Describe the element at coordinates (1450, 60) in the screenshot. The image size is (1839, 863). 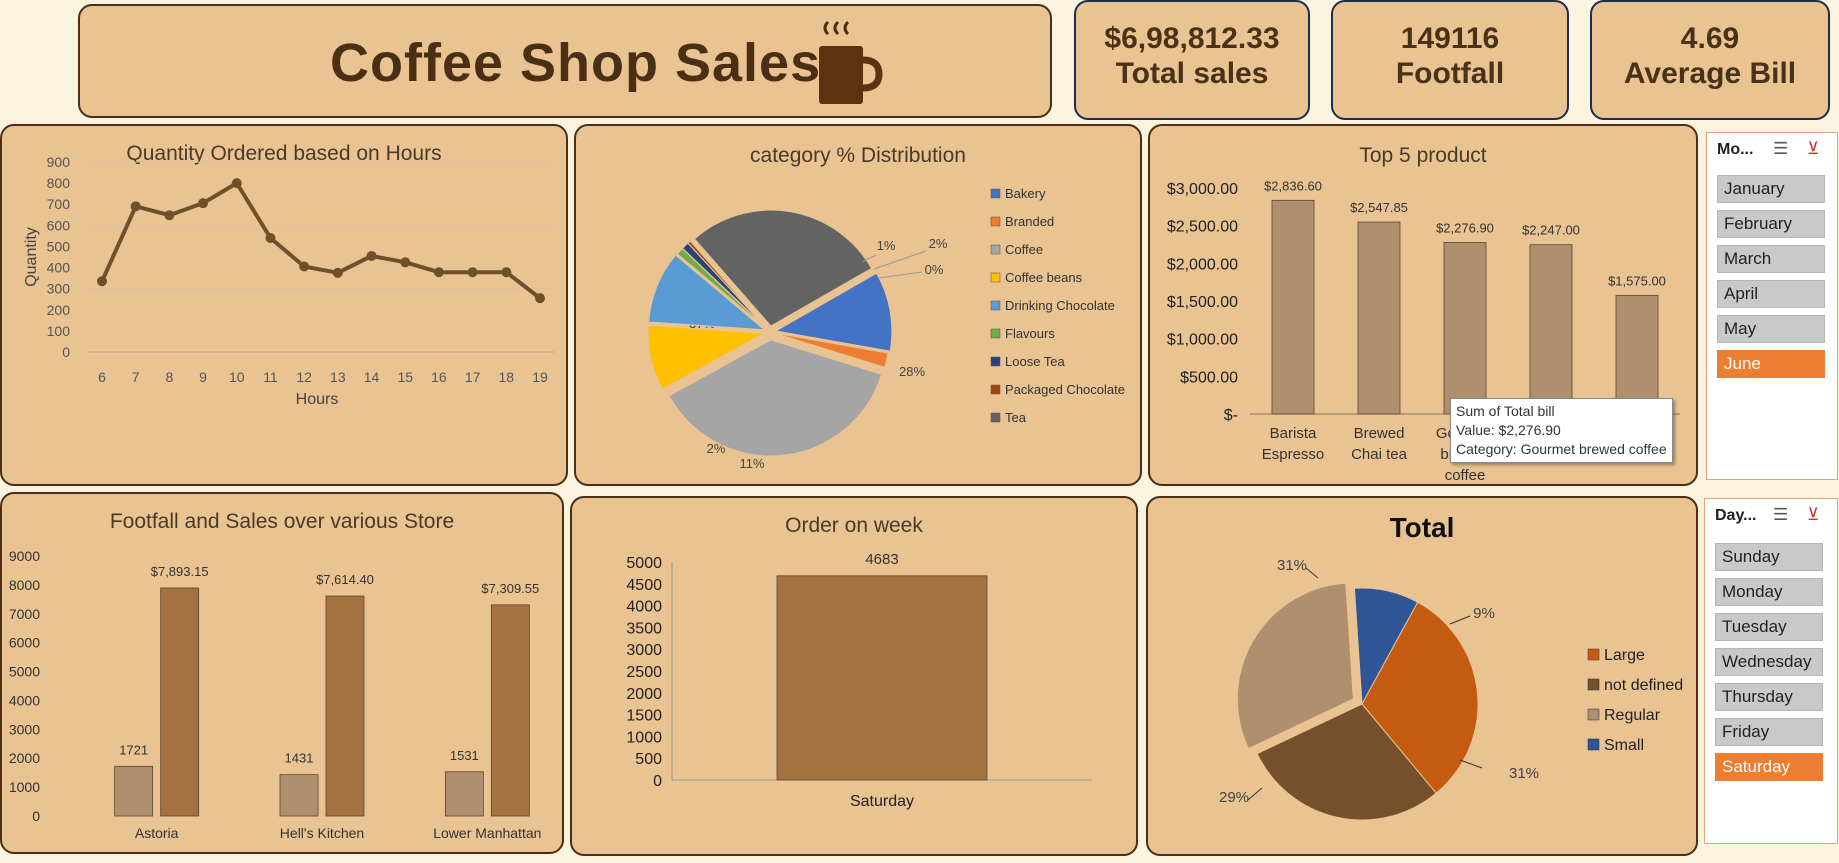
I see `kpi-footfall: 149116 Footfall` at that location.